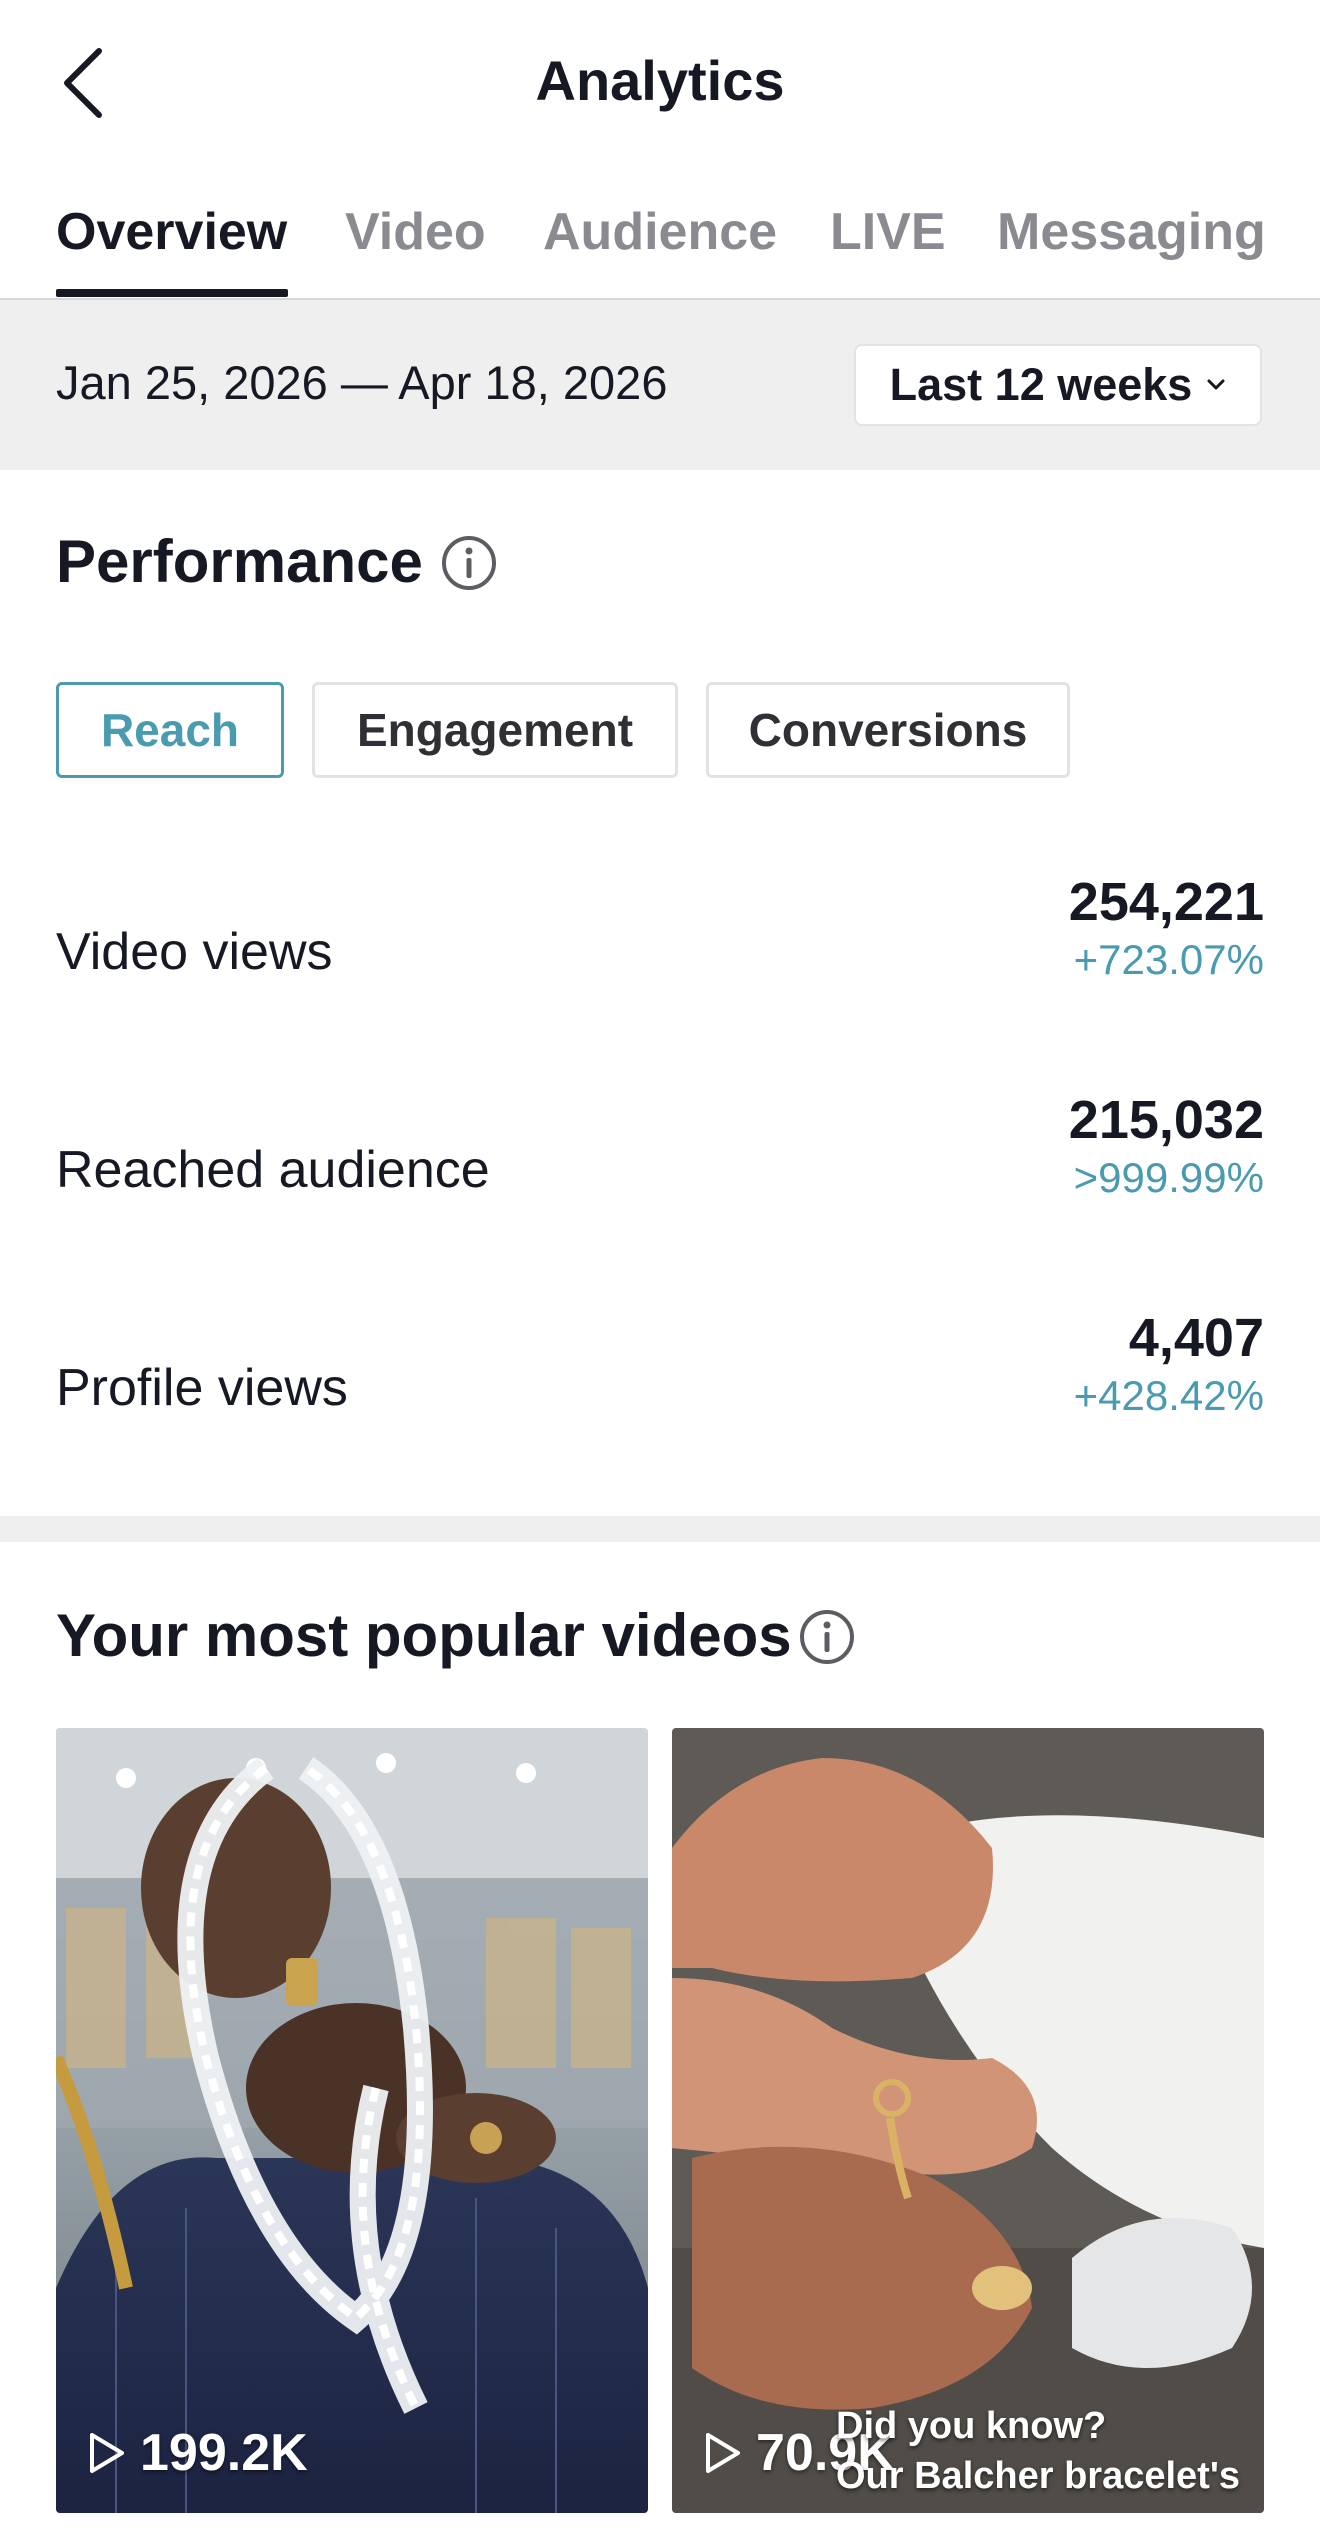 The image size is (1320, 2535). I want to click on metric-change: >999.99%, so click(1168, 1177).